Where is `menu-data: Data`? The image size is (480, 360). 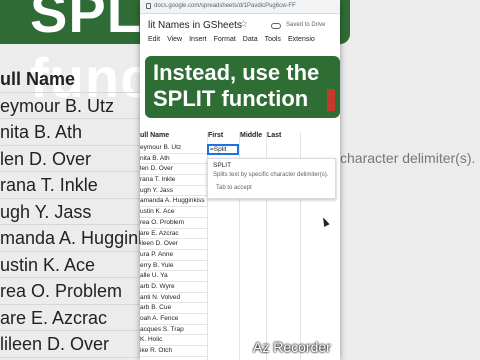 menu-data: Data is located at coordinates (250, 42).